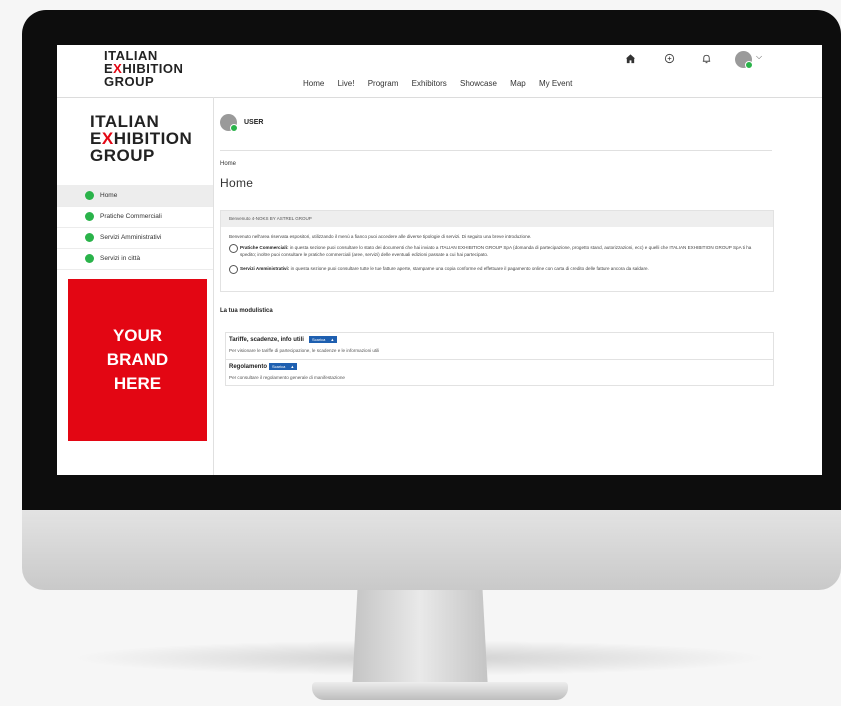 The width and height of the screenshot is (841, 706). Describe the element at coordinates (120, 258) in the screenshot. I see `sidebar-item-label: Servizi in città` at that location.